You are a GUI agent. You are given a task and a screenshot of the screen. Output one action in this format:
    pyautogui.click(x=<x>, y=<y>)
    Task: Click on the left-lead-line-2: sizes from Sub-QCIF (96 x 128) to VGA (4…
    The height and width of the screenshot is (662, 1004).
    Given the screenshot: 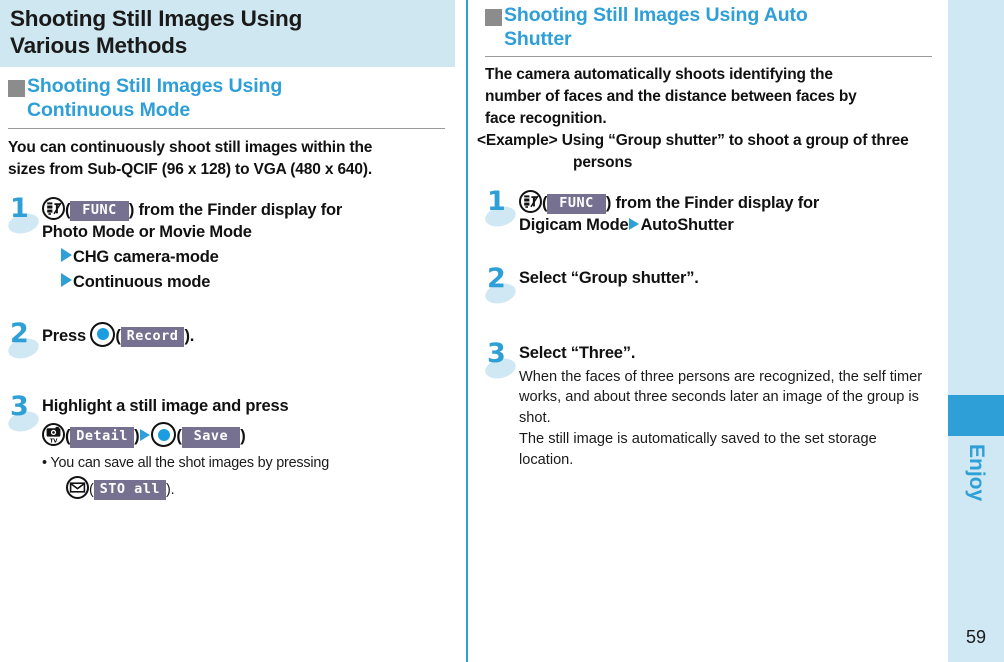 What is the action you would take?
    pyautogui.click(x=190, y=169)
    